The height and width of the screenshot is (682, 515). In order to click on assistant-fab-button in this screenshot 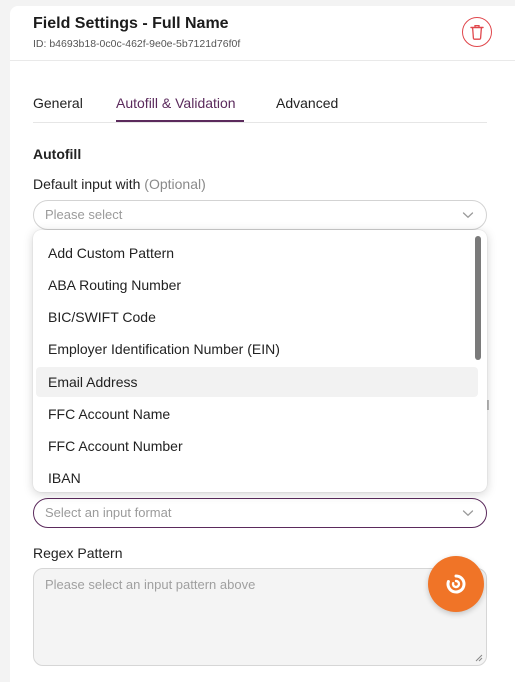, I will do `click(456, 584)`.